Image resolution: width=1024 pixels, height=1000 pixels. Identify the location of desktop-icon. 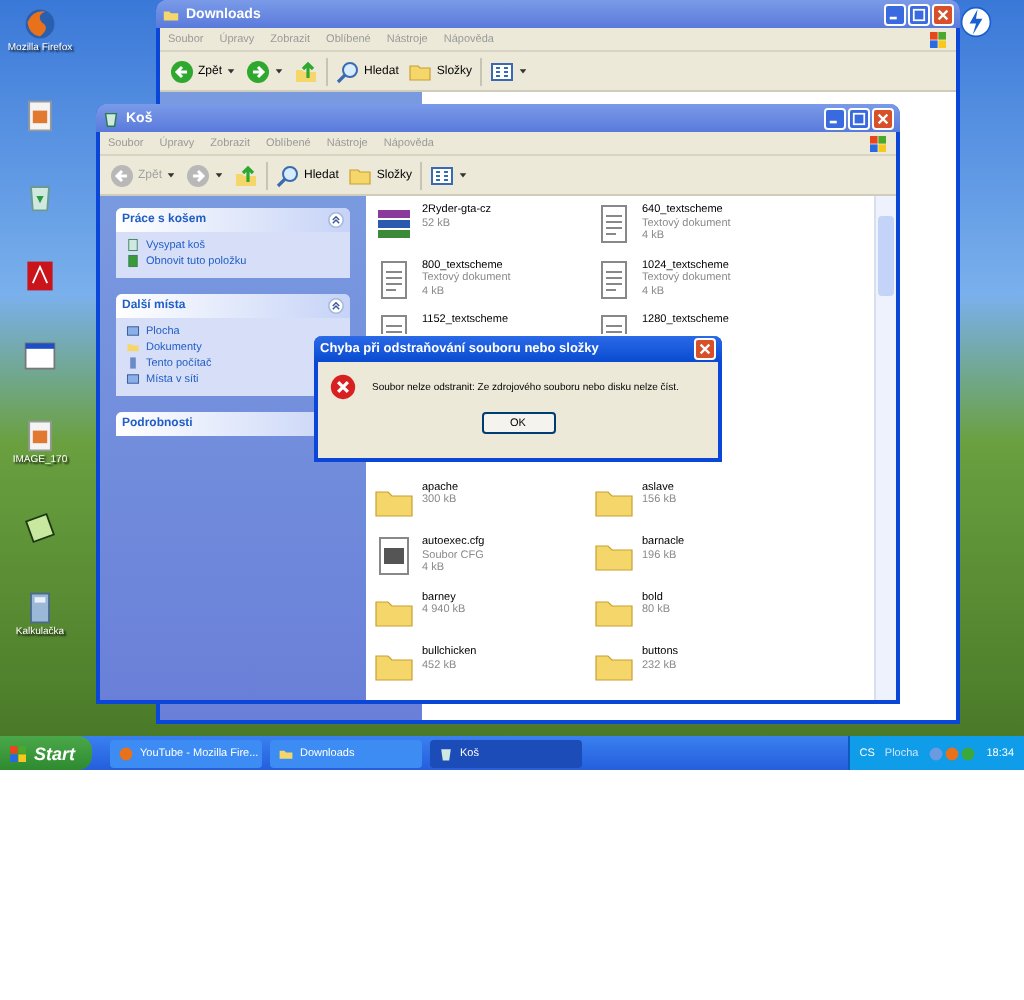
(133, 331).